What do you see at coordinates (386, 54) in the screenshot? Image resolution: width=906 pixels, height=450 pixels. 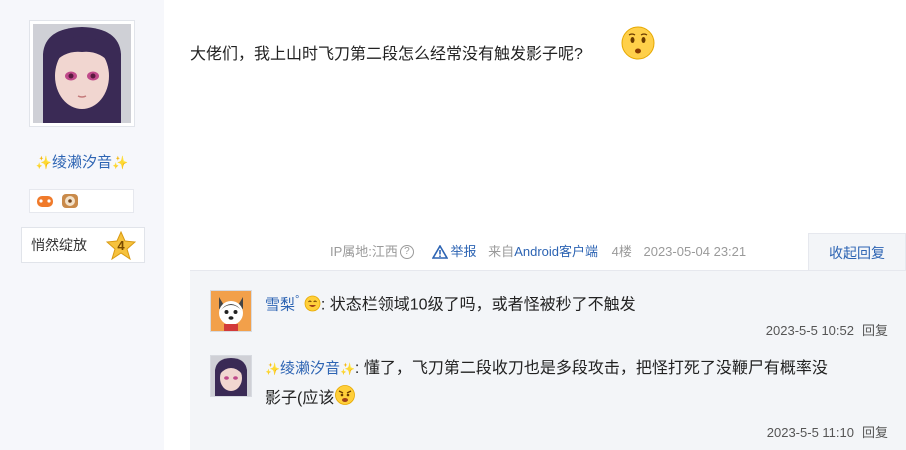 I see `post-content: 大佬们，我上山时飞刀第二段怎么经常没有触发影子呢?` at bounding box center [386, 54].